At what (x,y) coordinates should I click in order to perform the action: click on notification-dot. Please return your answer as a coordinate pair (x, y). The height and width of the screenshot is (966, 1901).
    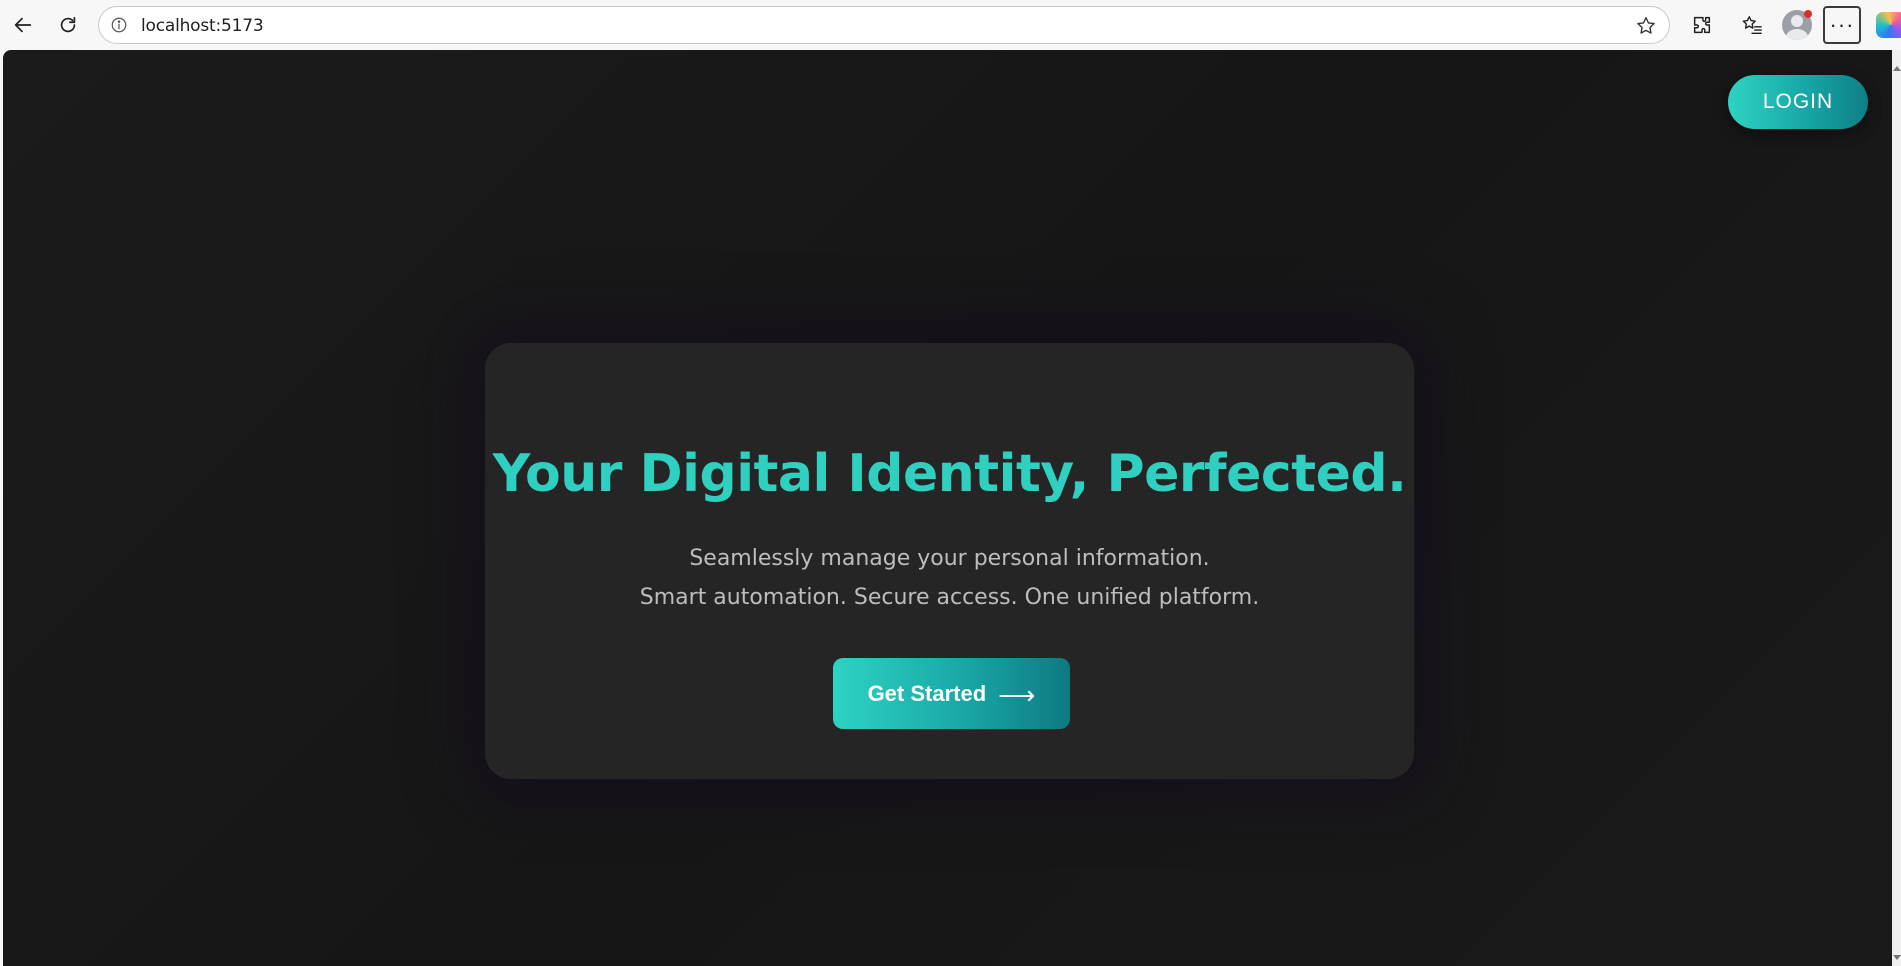
    Looking at the image, I should click on (1808, 14).